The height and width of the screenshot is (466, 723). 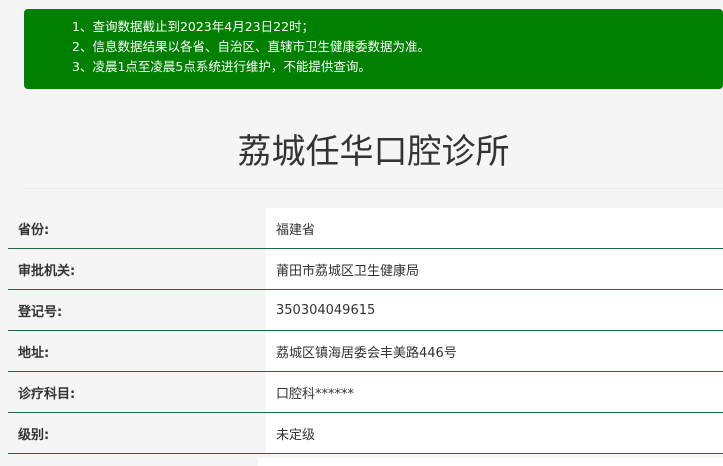 I want to click on table-row-registration-number: 登记号: 350304049615, so click(x=365, y=310).